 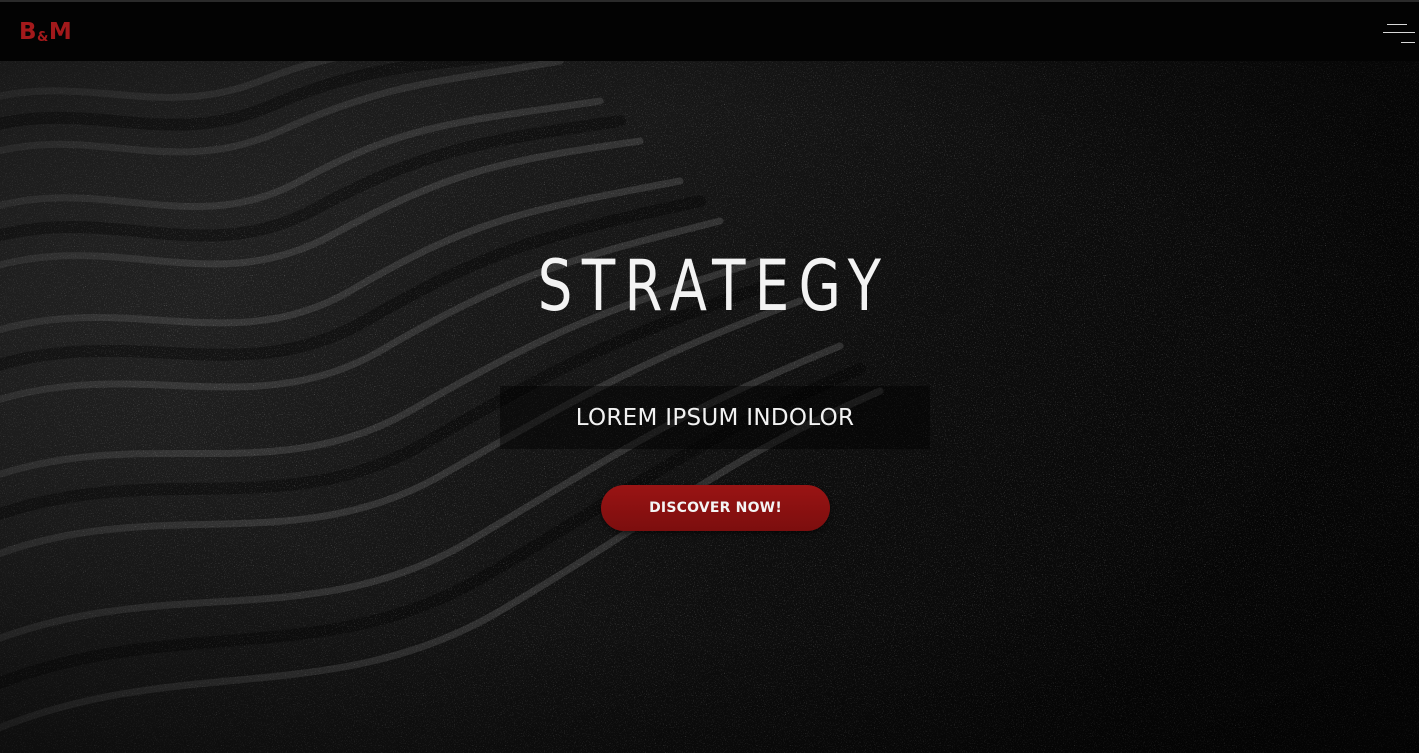 What do you see at coordinates (28, 32) in the screenshot?
I see `logo-letter-b: B` at bounding box center [28, 32].